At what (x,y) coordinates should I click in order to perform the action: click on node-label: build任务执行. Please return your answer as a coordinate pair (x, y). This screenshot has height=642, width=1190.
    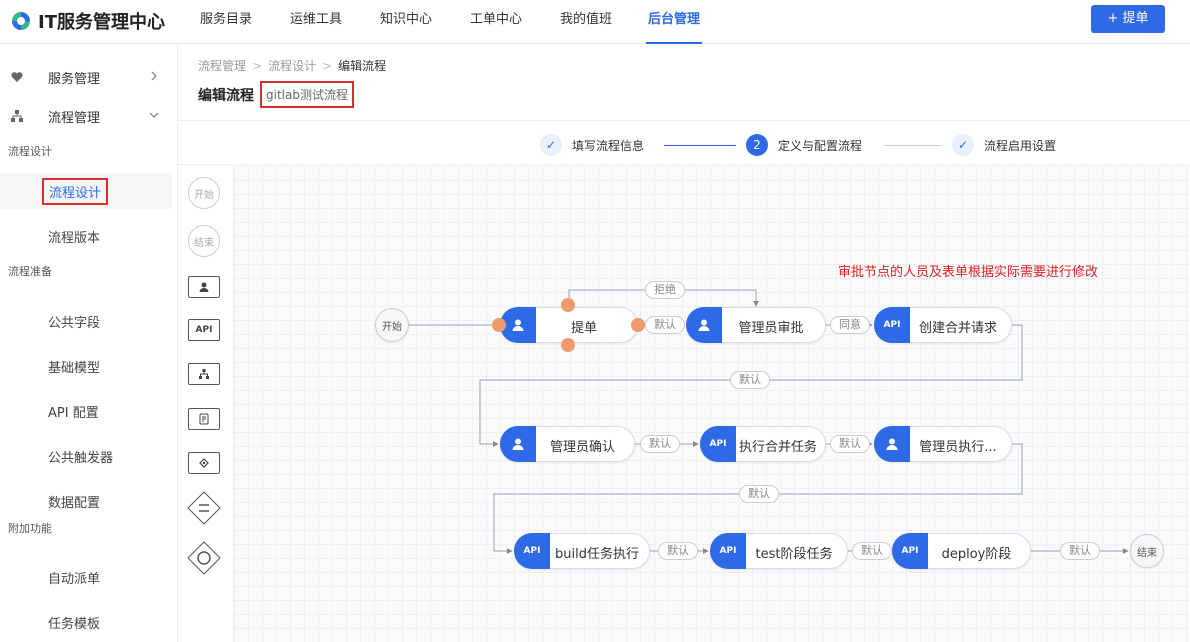
    Looking at the image, I should click on (597, 554).